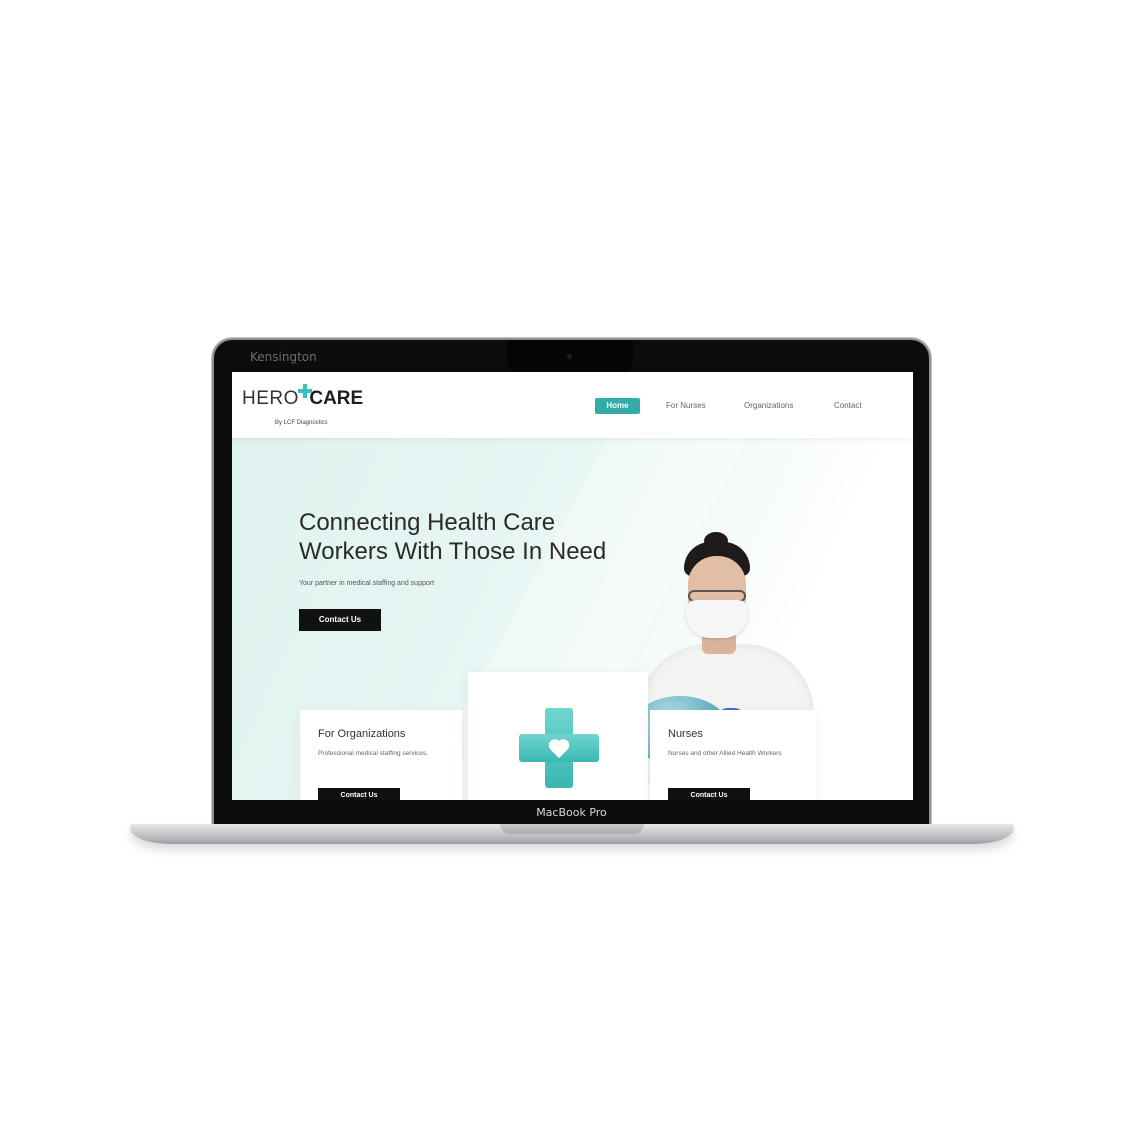 This screenshot has width=1144, height=1144. I want to click on card-nurses-button: Contact Us, so click(709, 794).